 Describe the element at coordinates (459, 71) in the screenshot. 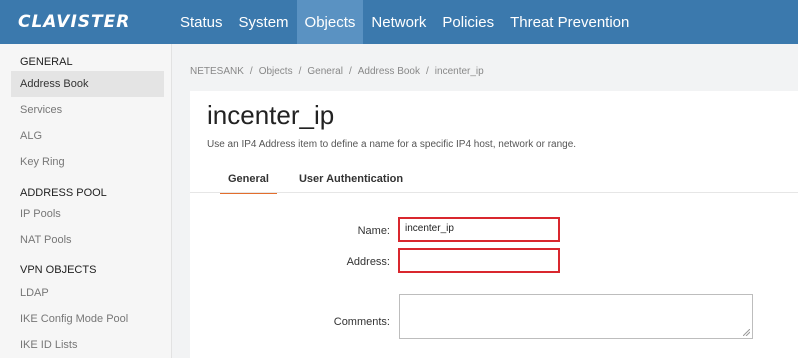

I see `breadcrumb-current: incenter_ip` at that location.